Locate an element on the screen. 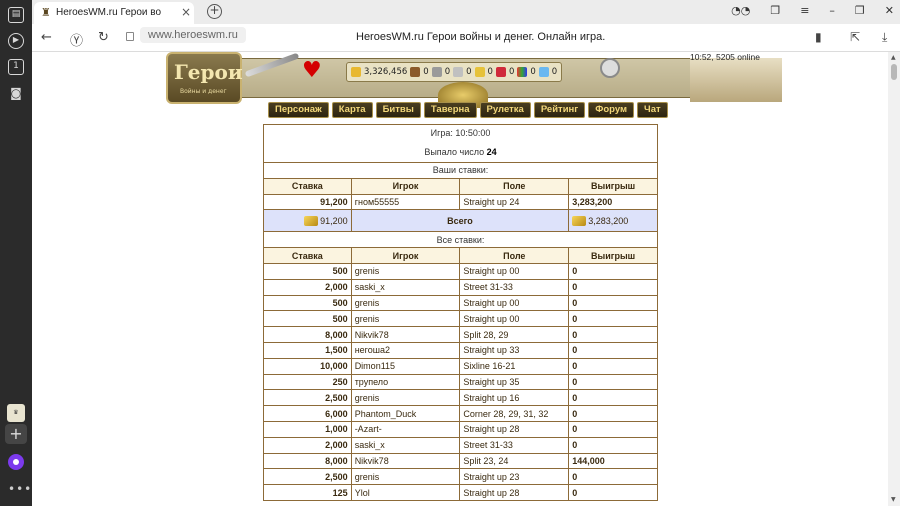 This screenshot has height=506, width=900. player-cell: негоша2 is located at coordinates (405, 350).